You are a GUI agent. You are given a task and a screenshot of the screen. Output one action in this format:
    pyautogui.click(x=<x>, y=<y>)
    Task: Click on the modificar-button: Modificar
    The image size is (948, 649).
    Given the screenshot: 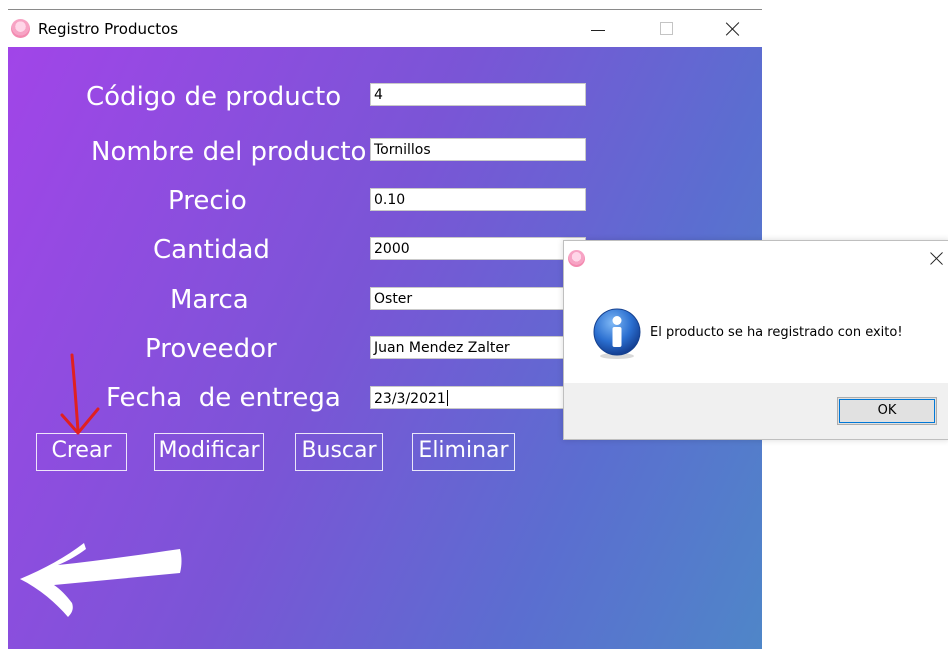 What is the action you would take?
    pyautogui.click(x=209, y=452)
    